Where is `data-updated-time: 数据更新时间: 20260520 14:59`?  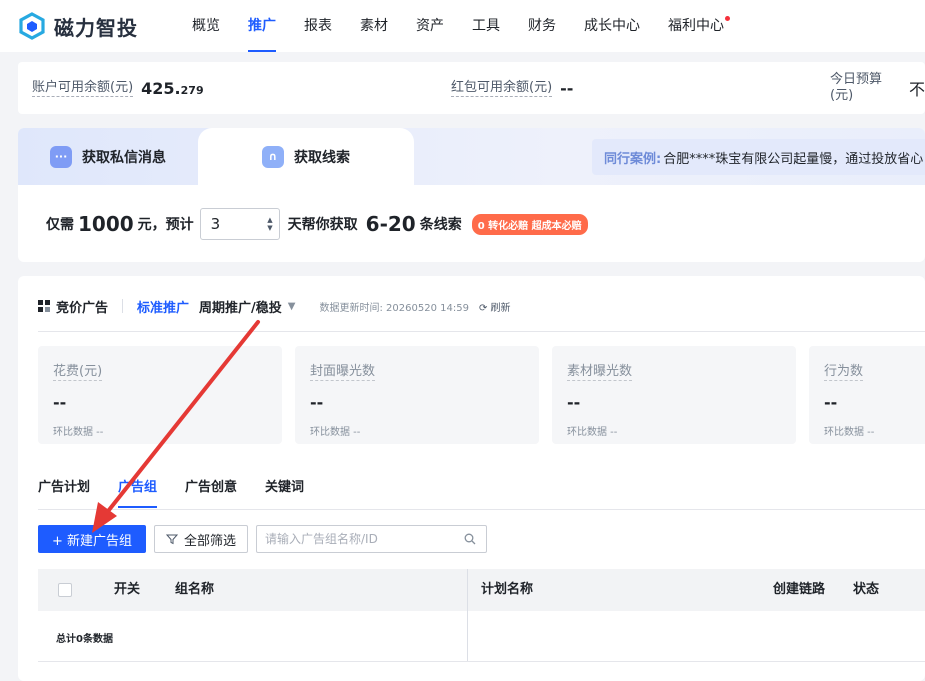 data-updated-time: 数据更新时间: 20260520 14:59 is located at coordinates (394, 308).